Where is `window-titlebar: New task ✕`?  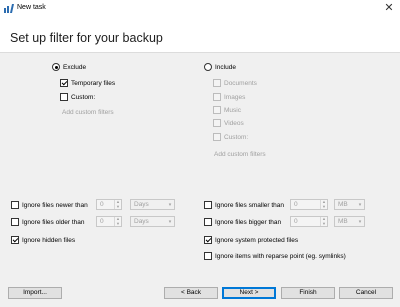 window-titlebar: New task ✕ is located at coordinates (200, 8).